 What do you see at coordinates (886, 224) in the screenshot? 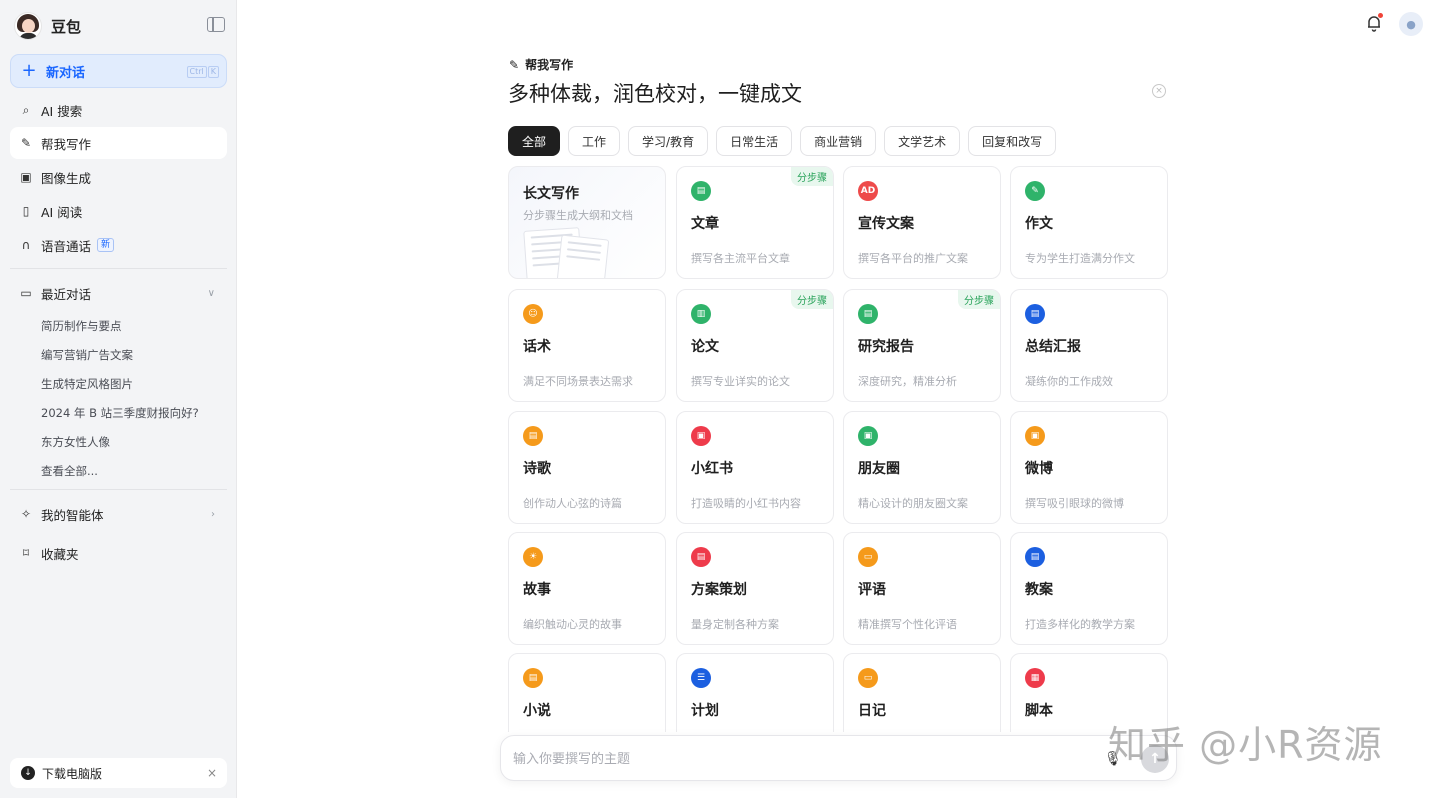
I see `template-title: 宣传文案` at bounding box center [886, 224].